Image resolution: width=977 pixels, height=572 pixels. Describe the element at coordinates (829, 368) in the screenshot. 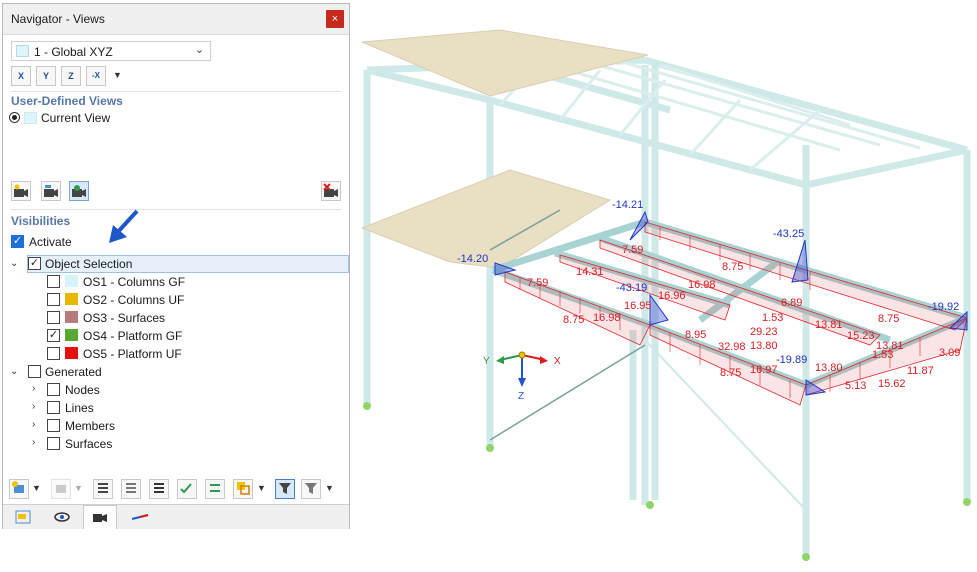

I see `force-label: 13.80` at that location.